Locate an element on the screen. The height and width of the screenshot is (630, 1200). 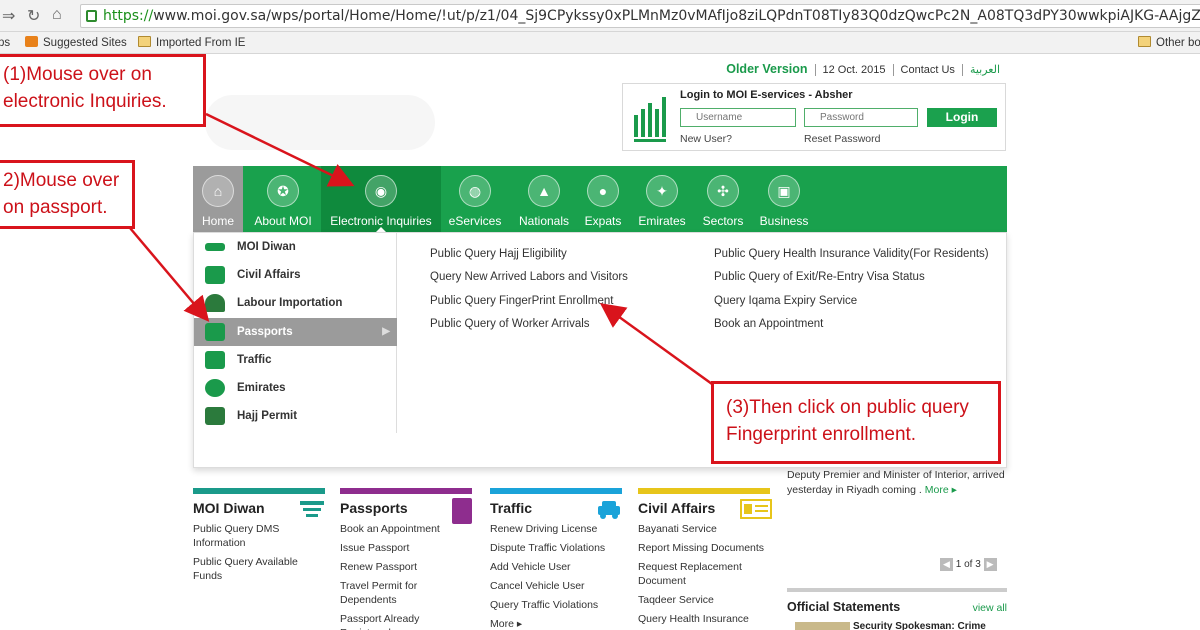
annotation-text: on passport. is located at coordinates (55, 207).